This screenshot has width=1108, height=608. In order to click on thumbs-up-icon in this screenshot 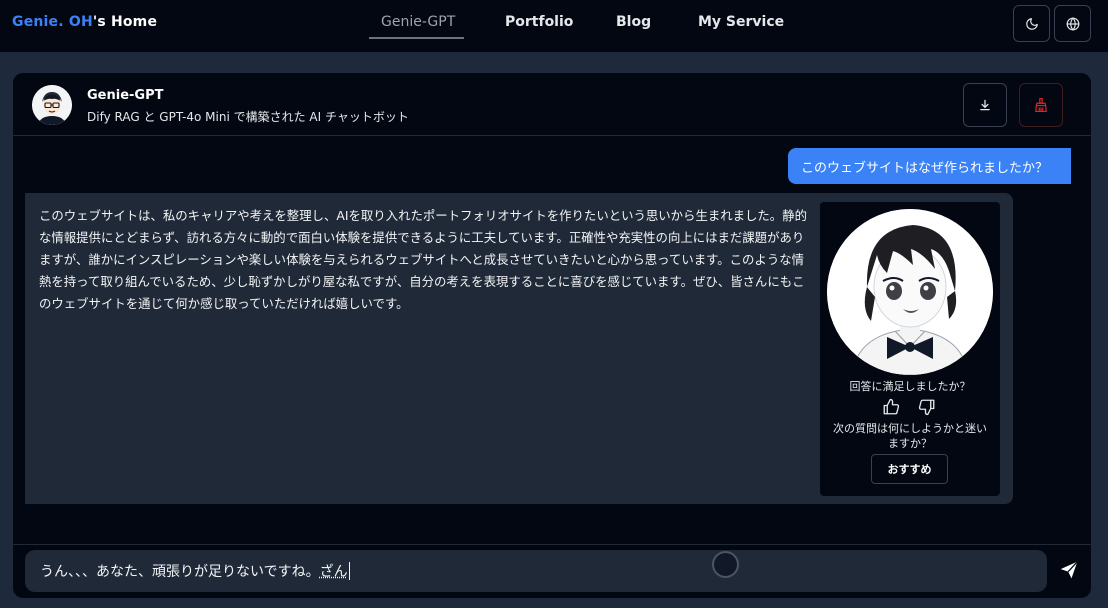, I will do `click(891, 406)`.